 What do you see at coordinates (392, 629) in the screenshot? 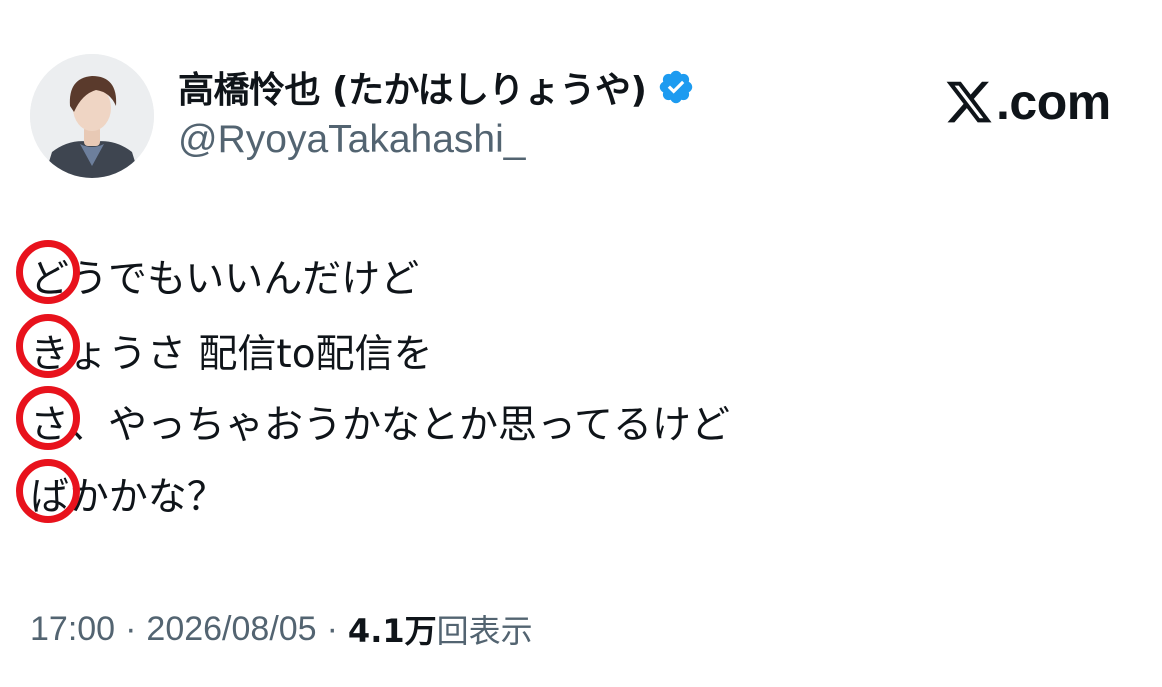
I see `view-count: 4.1万` at bounding box center [392, 629].